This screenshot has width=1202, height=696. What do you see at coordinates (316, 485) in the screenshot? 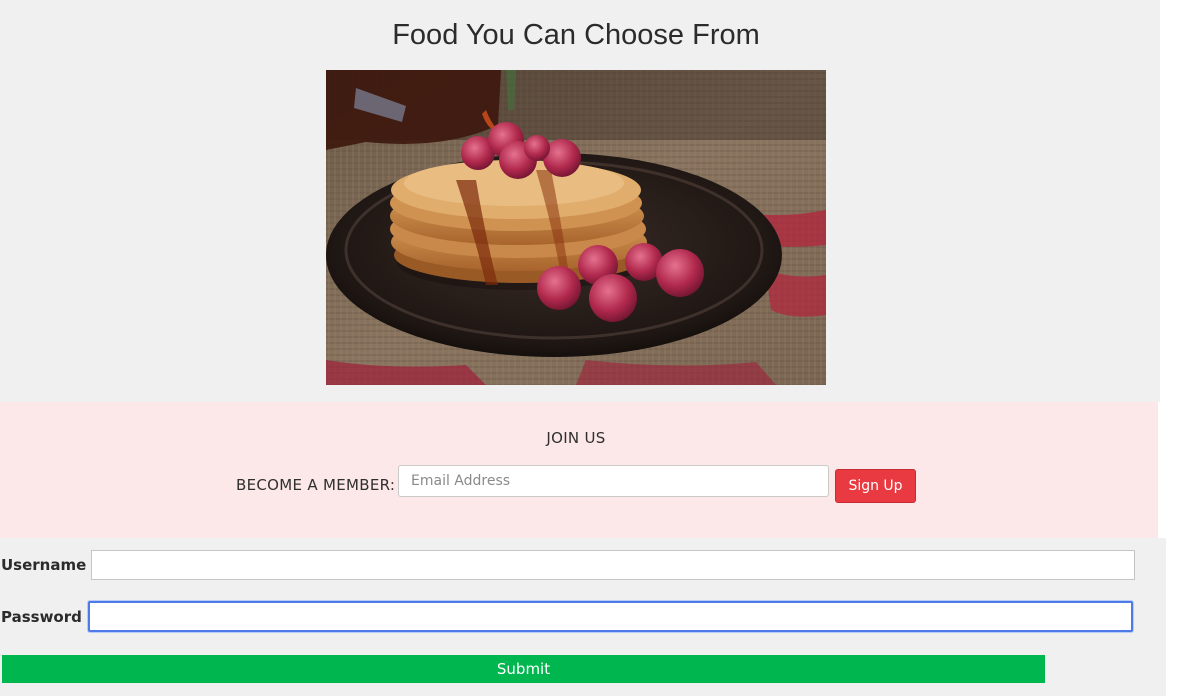
I see `become-member-label: BECOME A MEMBER:` at bounding box center [316, 485].